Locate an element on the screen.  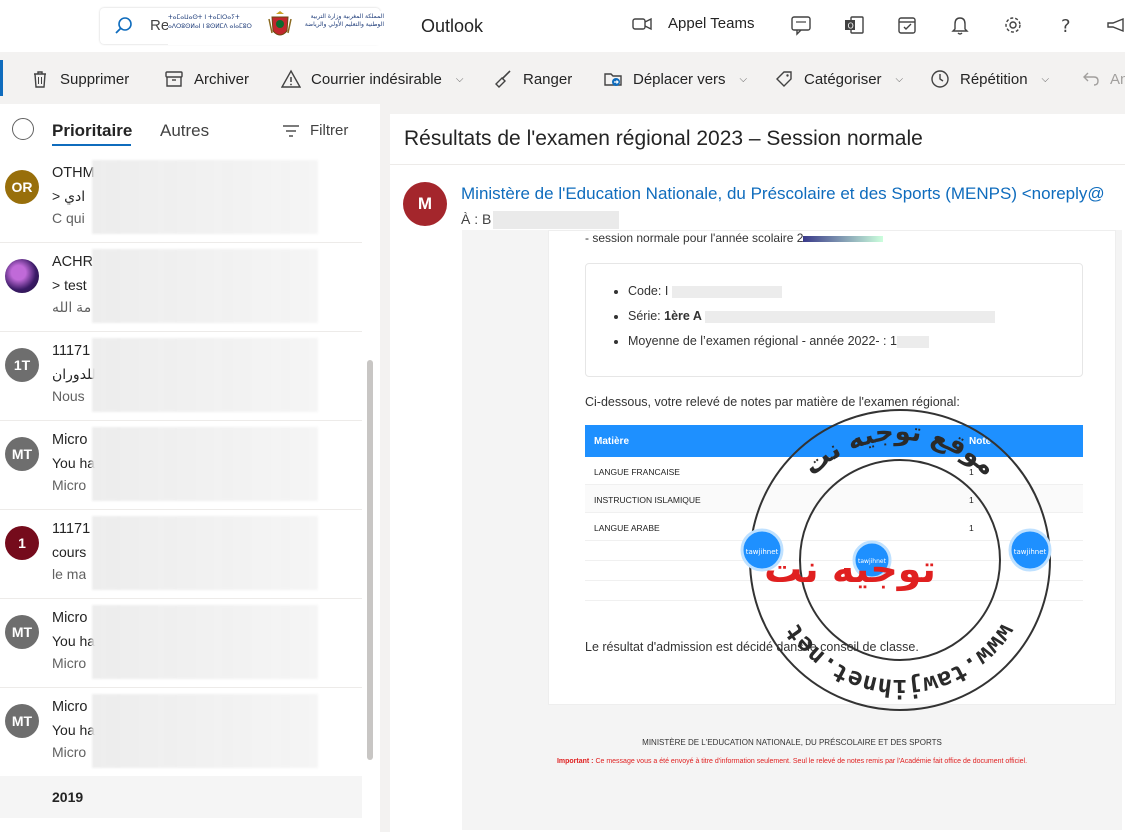
message-preview: Nous is located at coordinates (68, 396).